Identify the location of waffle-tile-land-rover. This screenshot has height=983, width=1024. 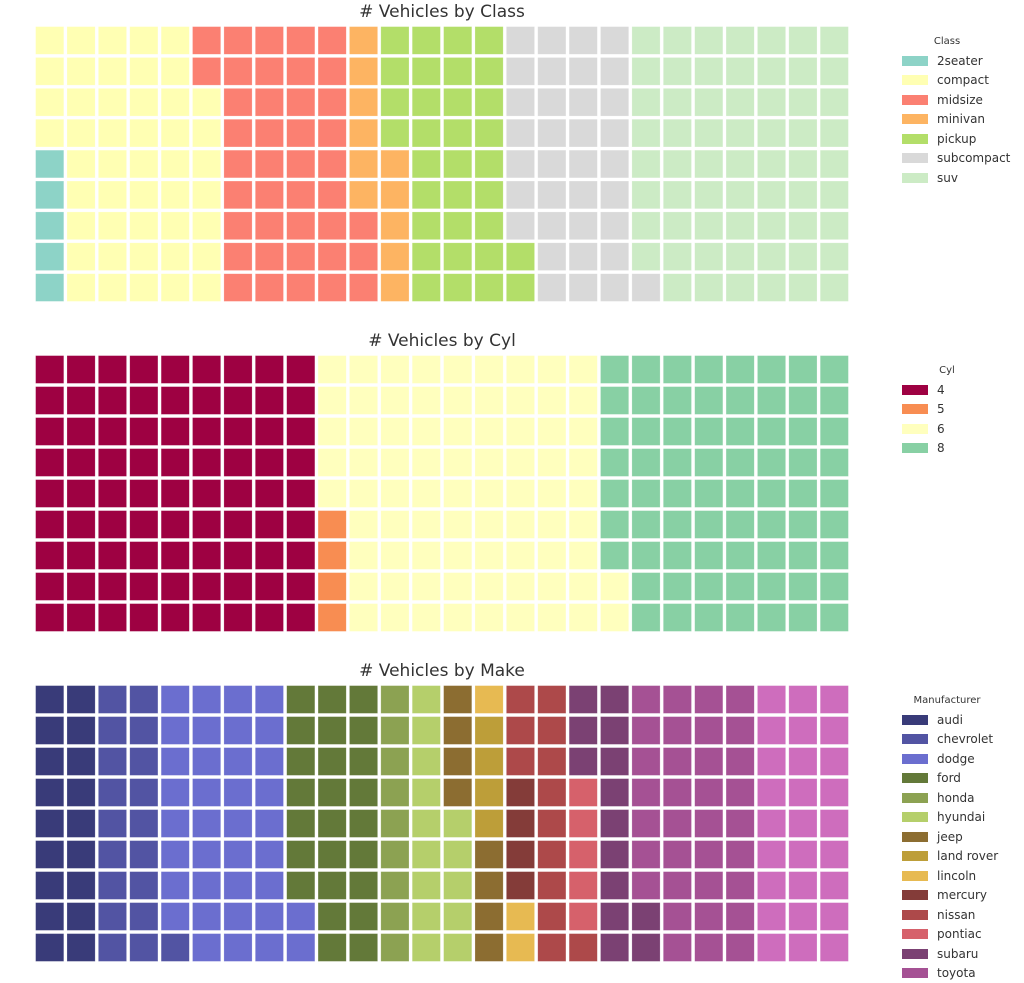
(489, 731).